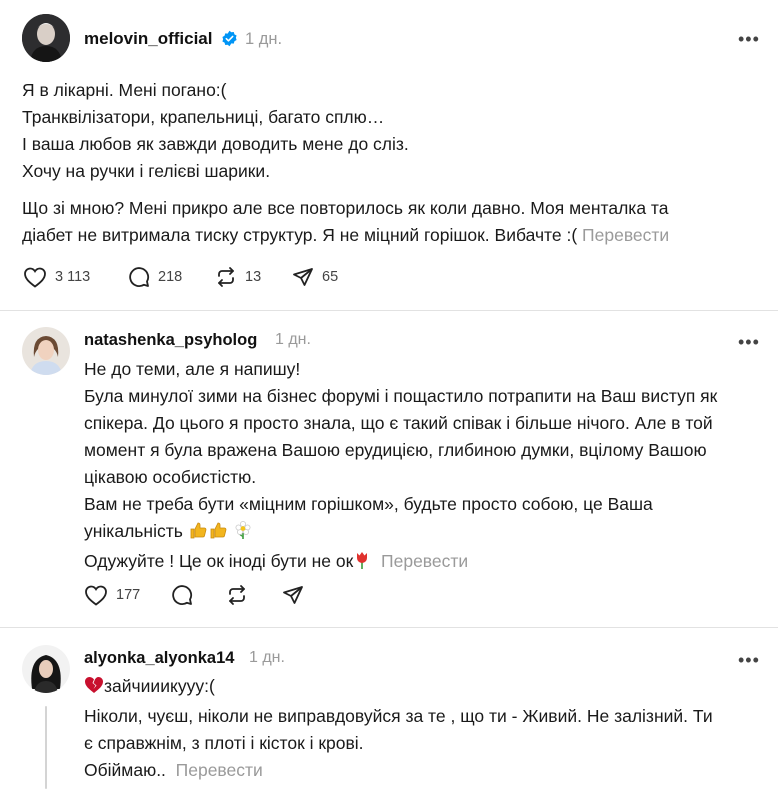 Image resolution: width=778 pixels, height=789 pixels. I want to click on reply-line: Обіймаю.., so click(125, 770).